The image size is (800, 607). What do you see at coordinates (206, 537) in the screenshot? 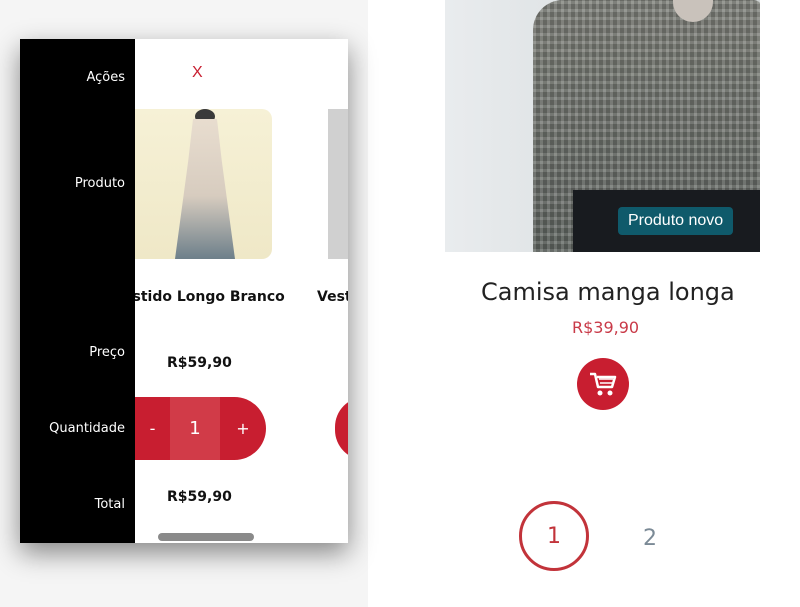
I see `horizontal-scrollbar` at bounding box center [206, 537].